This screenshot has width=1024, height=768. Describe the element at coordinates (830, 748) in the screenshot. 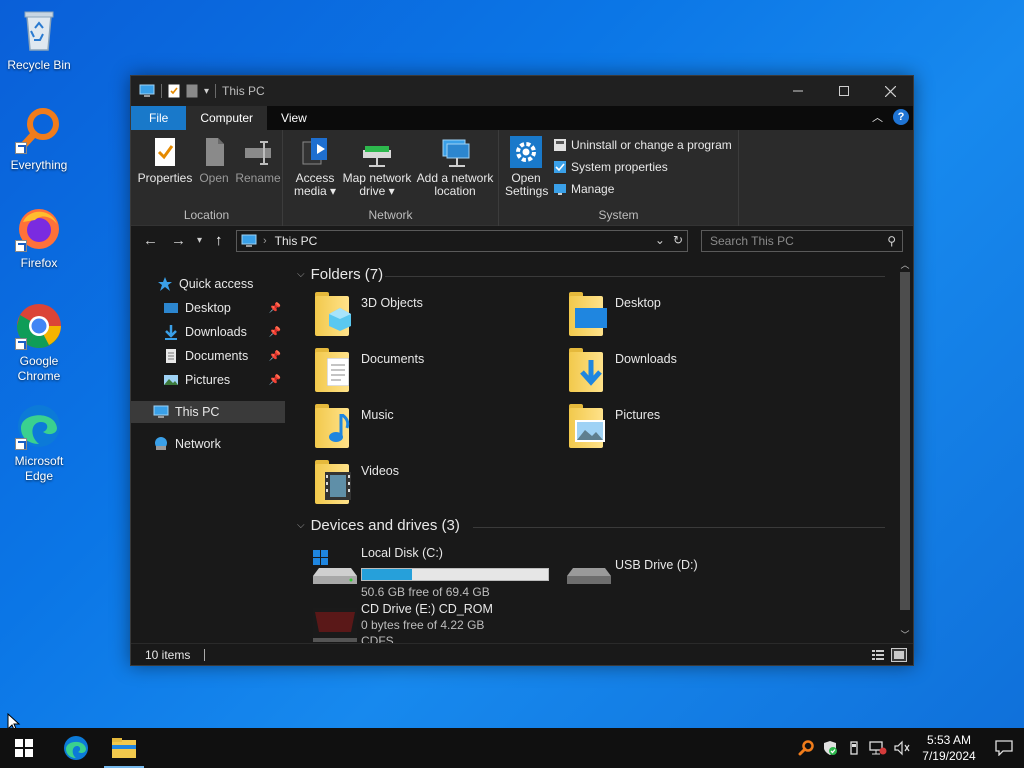

I see `windows-security-icon` at that location.